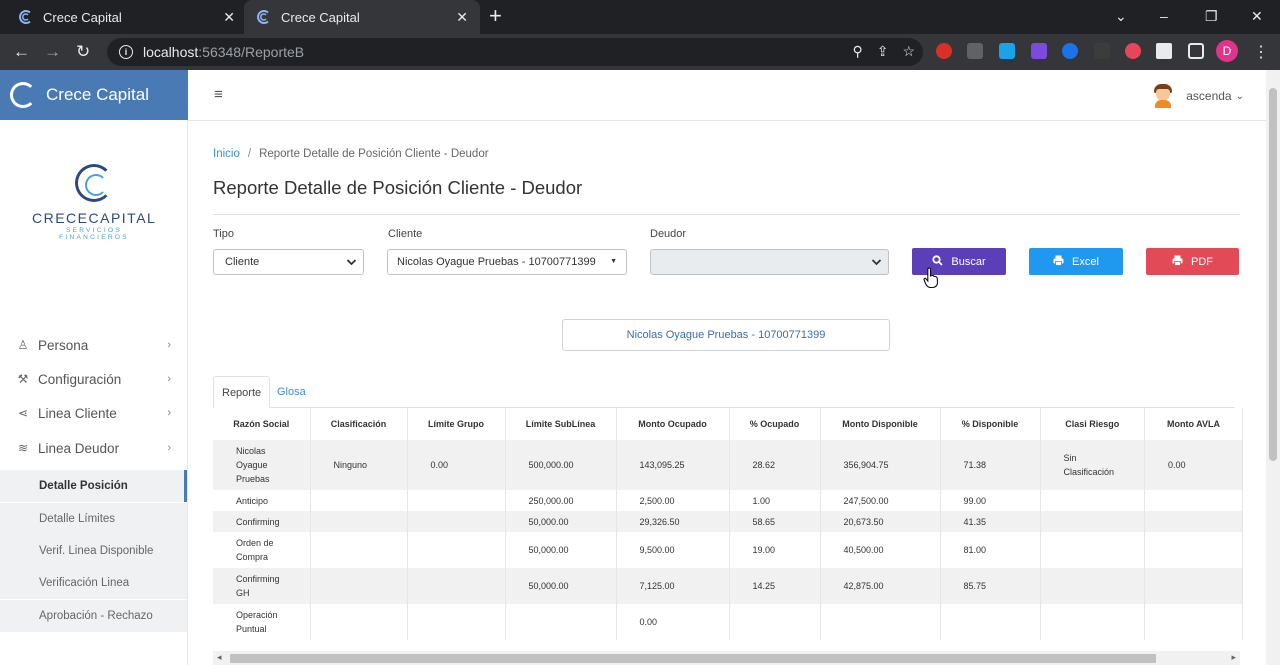 Image resolution: width=1280 pixels, height=665 pixels. Describe the element at coordinates (93, 486) in the screenshot. I see `sidebar-subitem: Detalle Posición` at that location.